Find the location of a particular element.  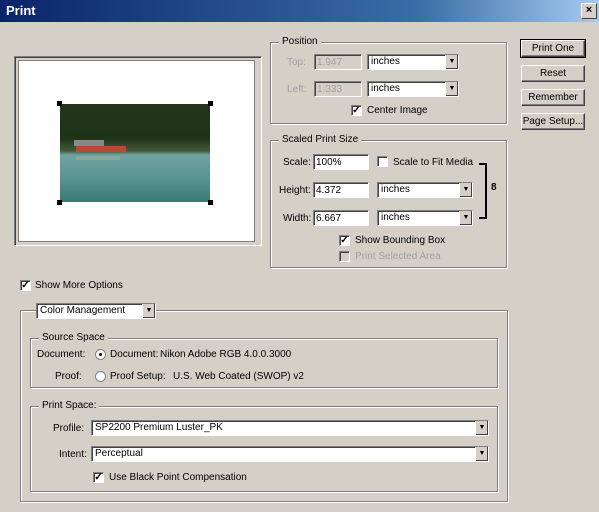

more-options-select-value: Color Management is located at coordinates (83, 310).